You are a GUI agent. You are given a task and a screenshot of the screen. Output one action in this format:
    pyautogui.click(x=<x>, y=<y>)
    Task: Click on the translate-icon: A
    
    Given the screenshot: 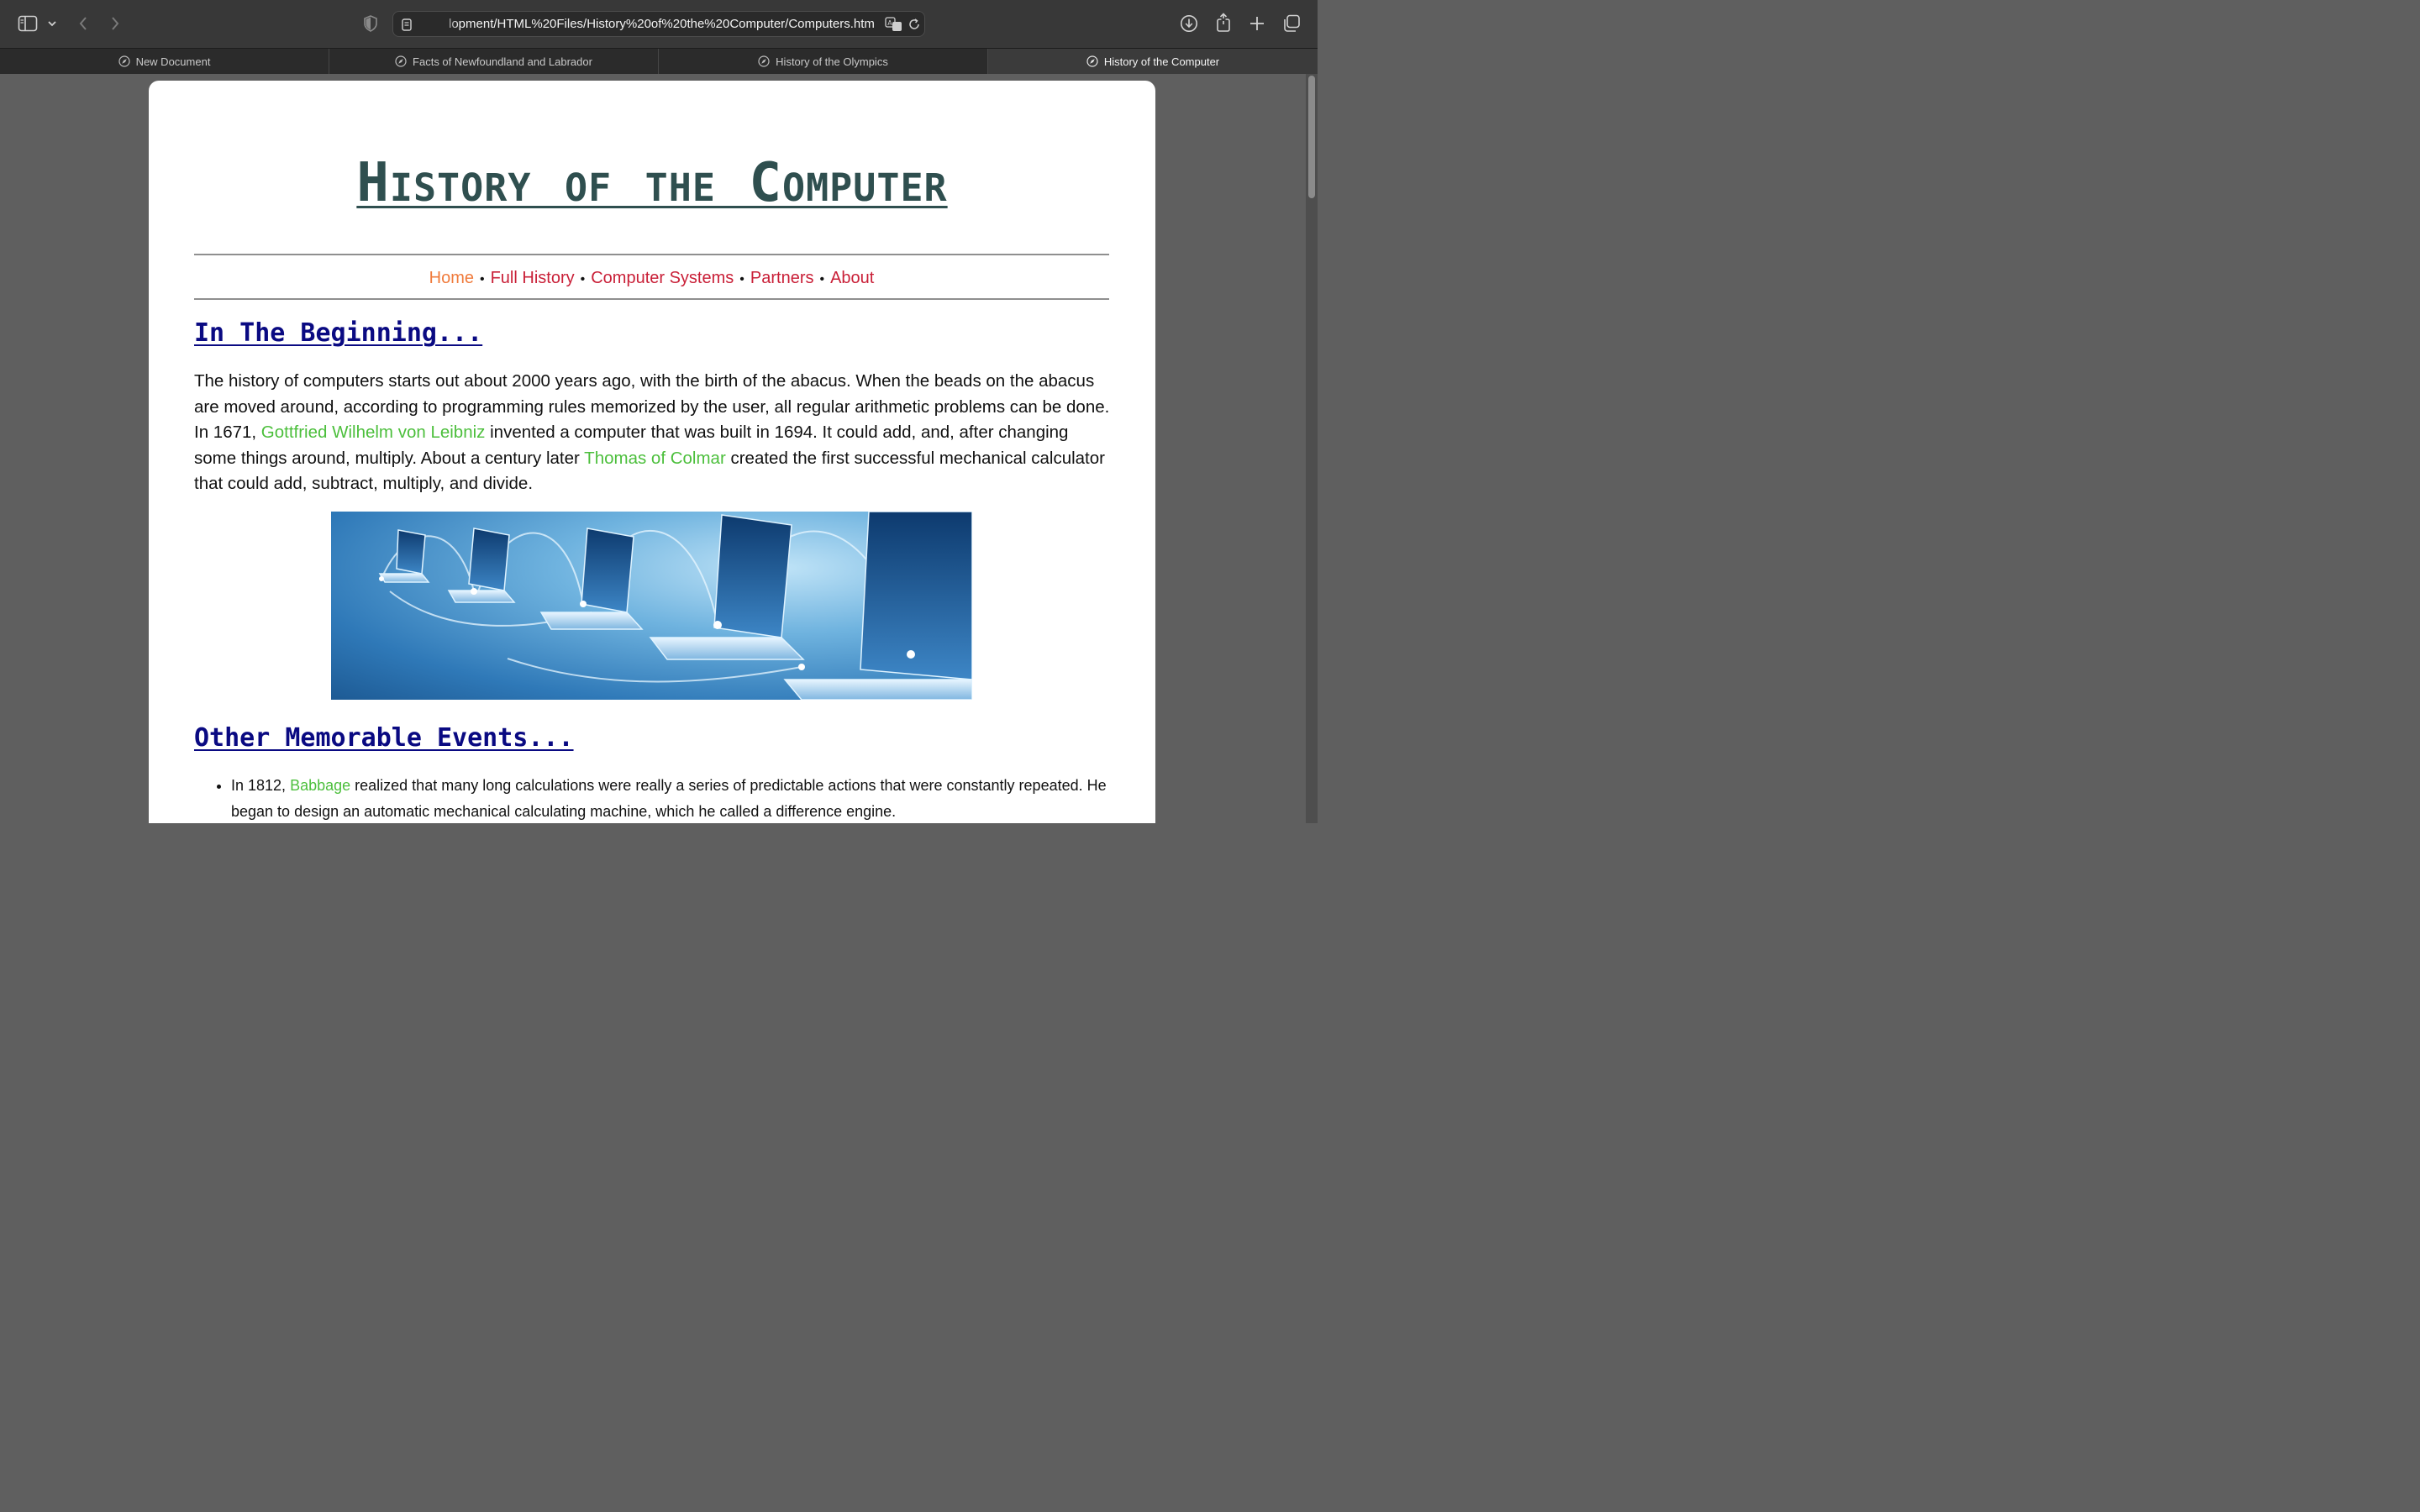 What is the action you would take?
    pyautogui.click(x=894, y=24)
    